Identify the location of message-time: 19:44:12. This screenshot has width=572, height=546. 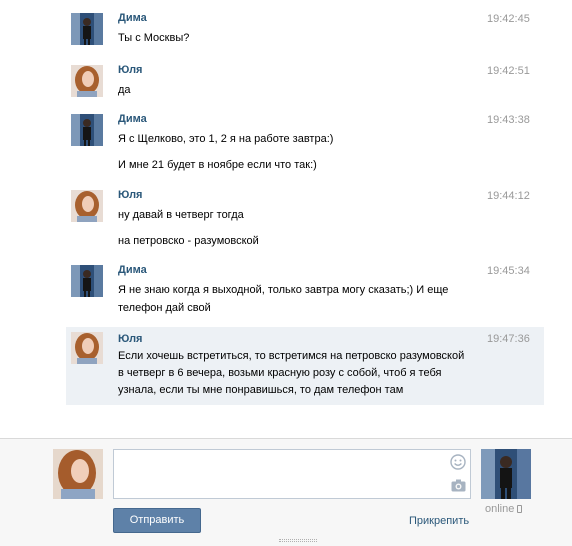
(508, 196).